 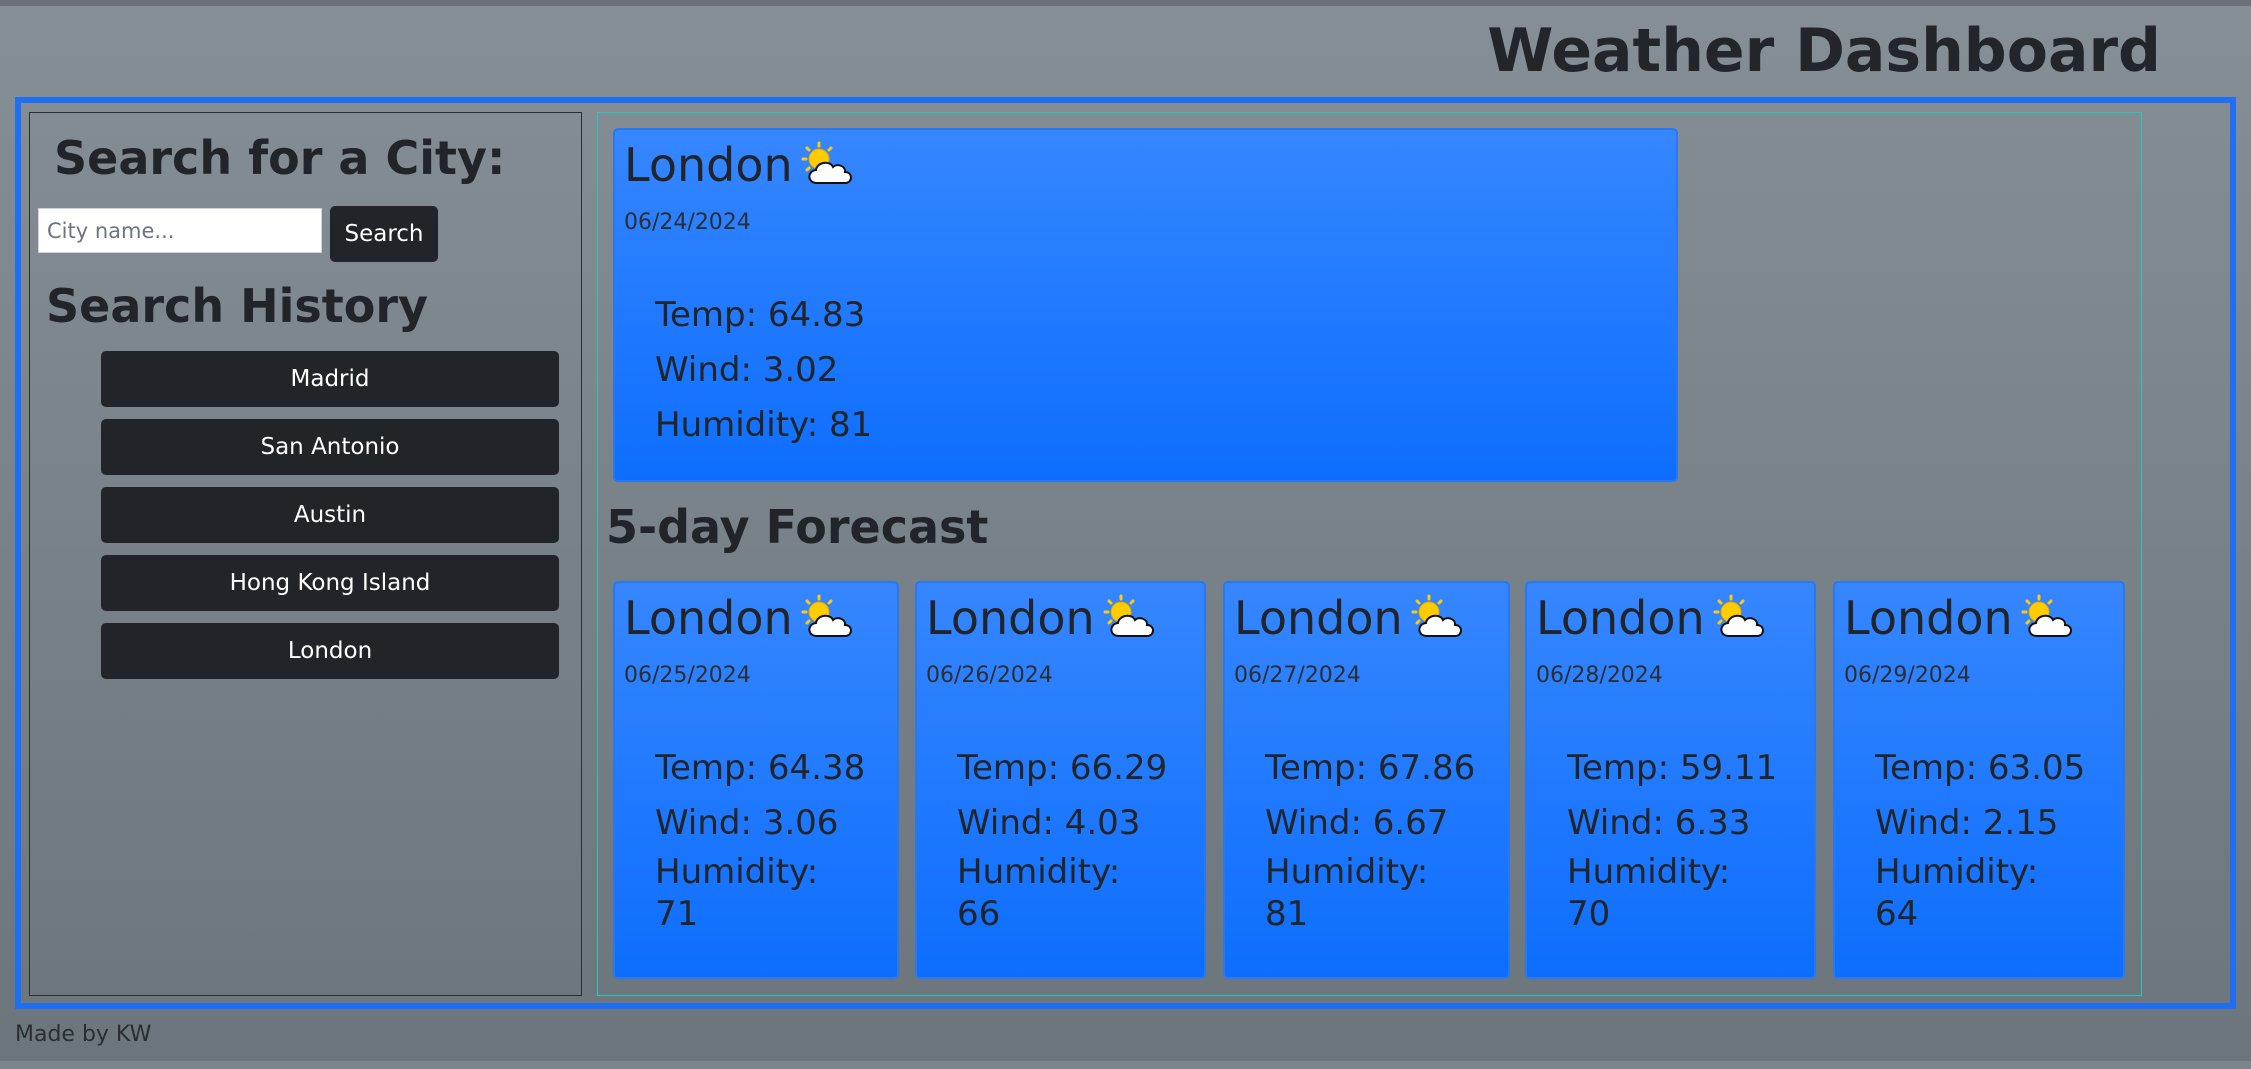 I want to click on forecast-date: 06/29/2024, so click(x=1907, y=675).